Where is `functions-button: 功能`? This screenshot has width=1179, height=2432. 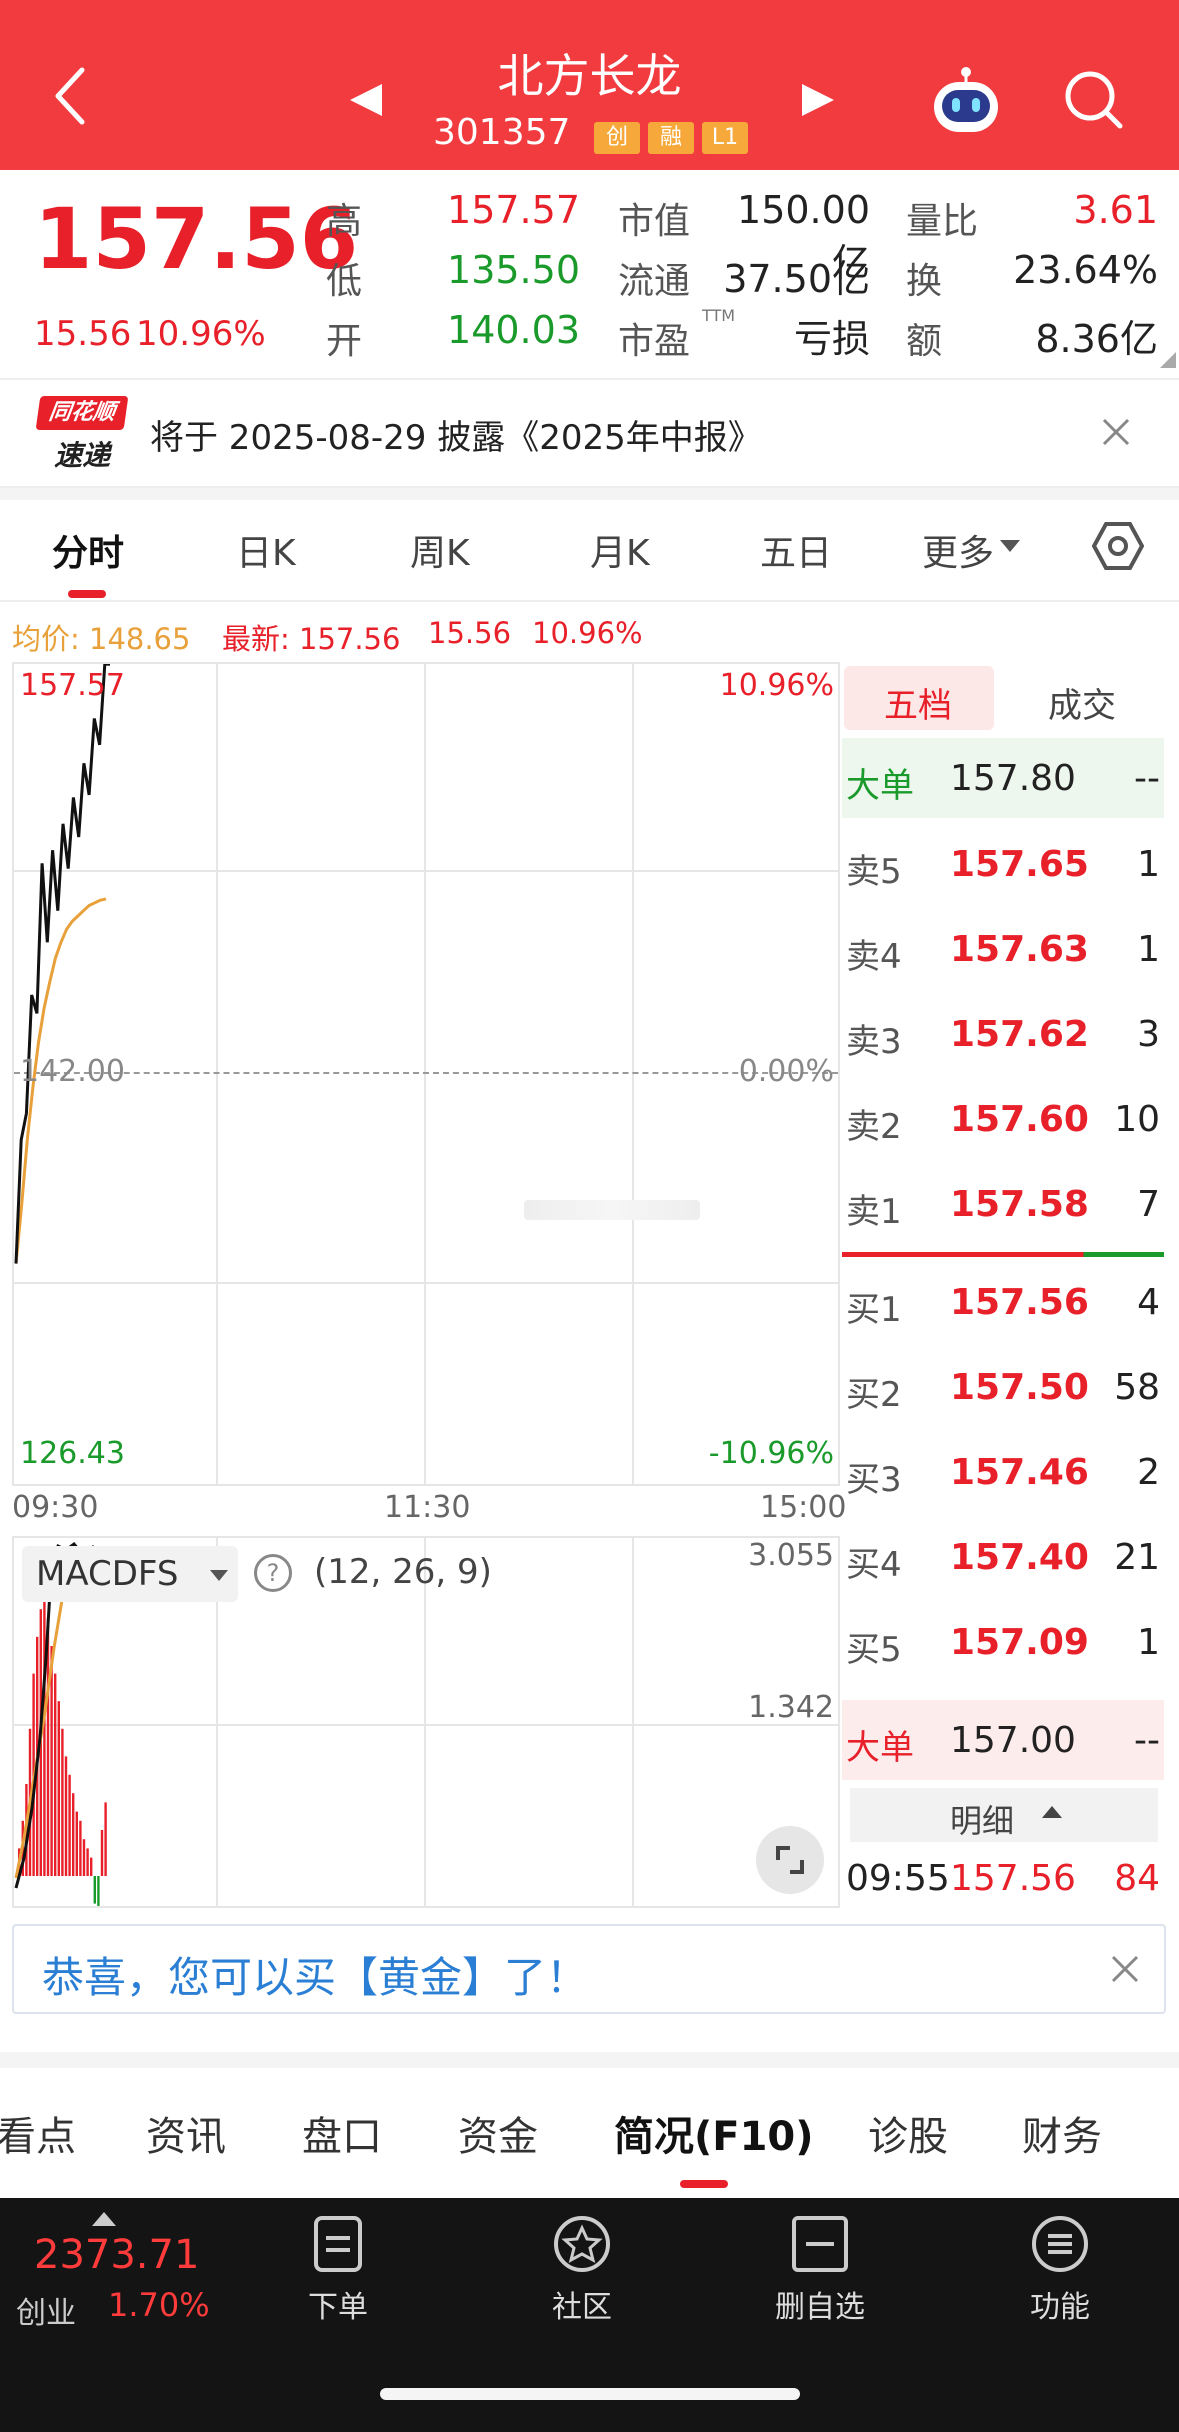
functions-button: 功能 is located at coordinates (1060, 2270).